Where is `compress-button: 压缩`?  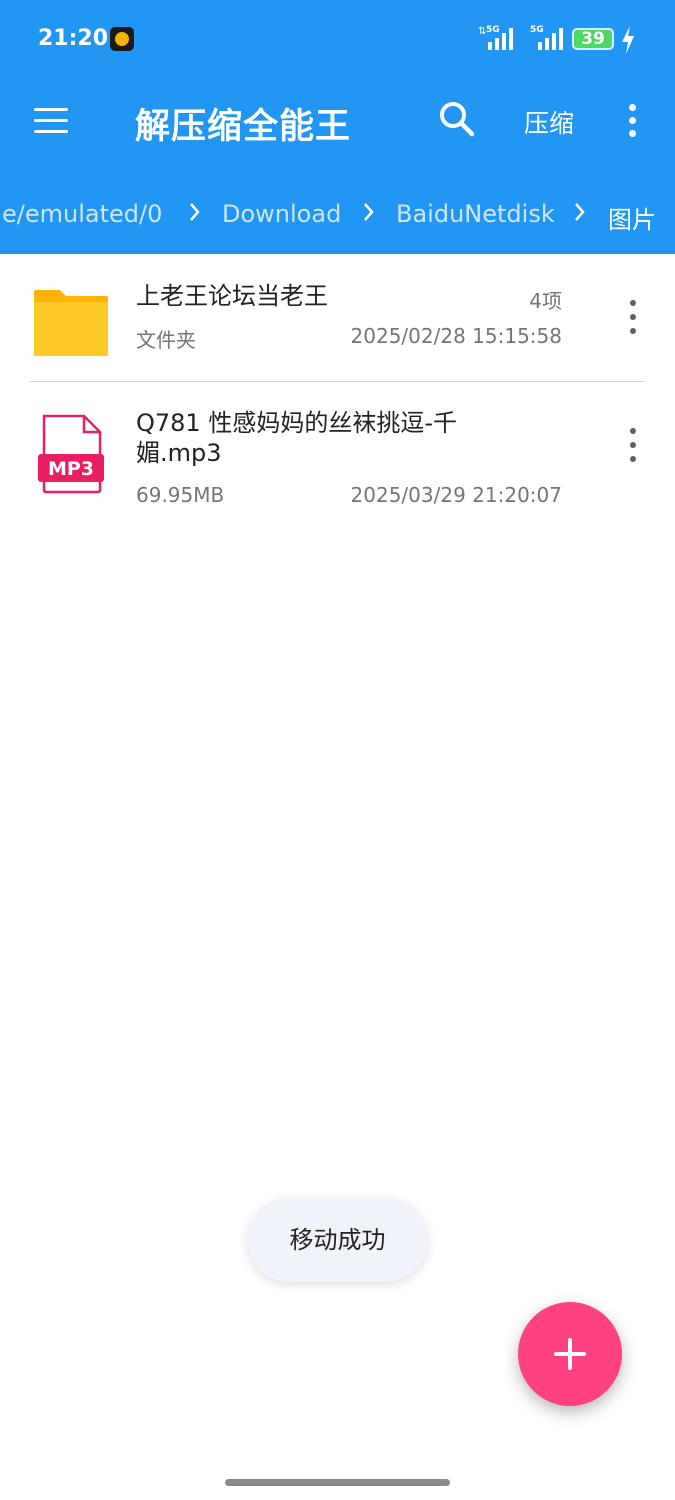 compress-button: 压缩 is located at coordinates (549, 122).